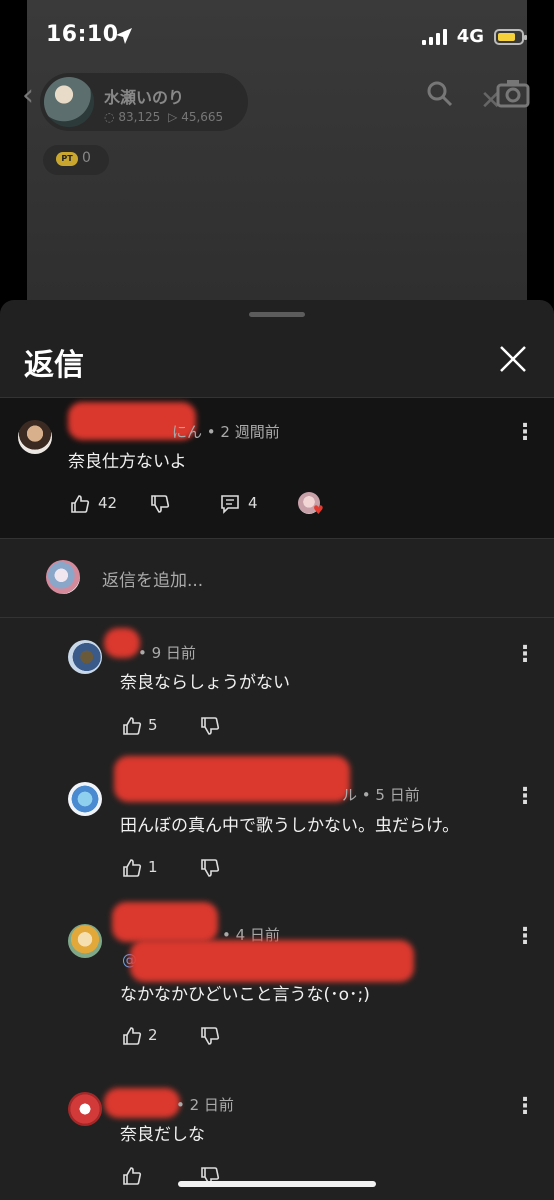 This screenshot has width=554, height=1200. Describe the element at coordinates (173, 117) in the screenshot. I see `play-icon: ▷` at that location.